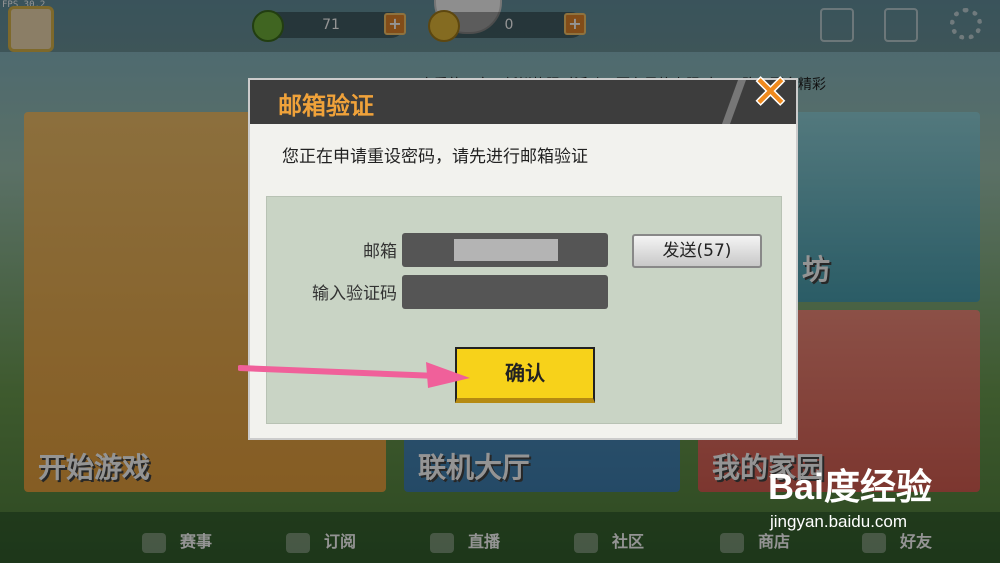  Describe the element at coordinates (839, 521) in the screenshot. I see `baidu-url: jingyan.baidu.com` at that location.